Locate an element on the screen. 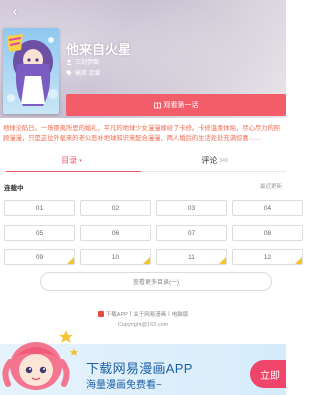 This screenshot has width=320, height=395. mascot-illustration is located at coordinates (40, 360).